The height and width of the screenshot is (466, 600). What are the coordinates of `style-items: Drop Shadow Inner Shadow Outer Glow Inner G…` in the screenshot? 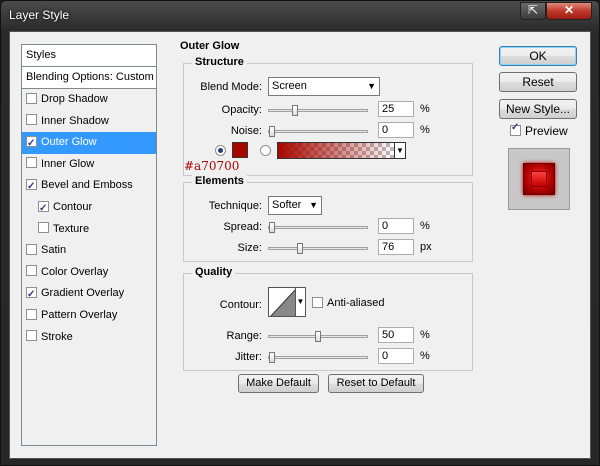 It's located at (89, 218).